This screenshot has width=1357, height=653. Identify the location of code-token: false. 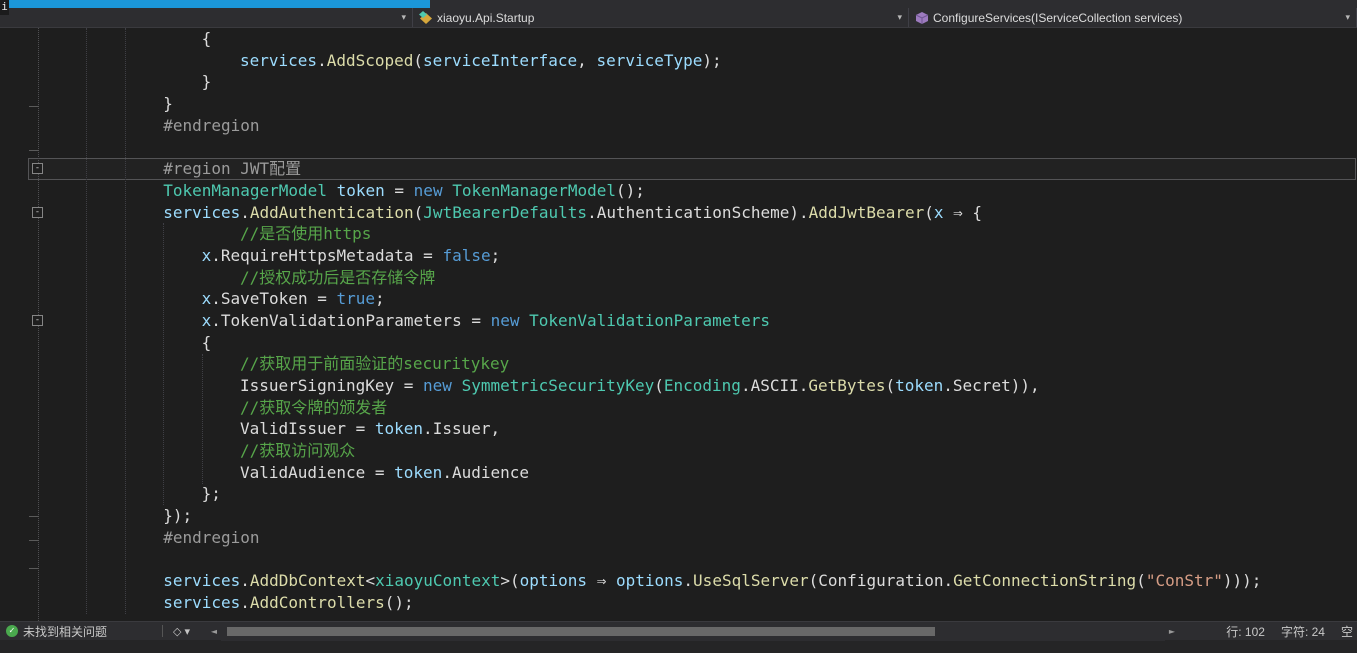
(466, 255).